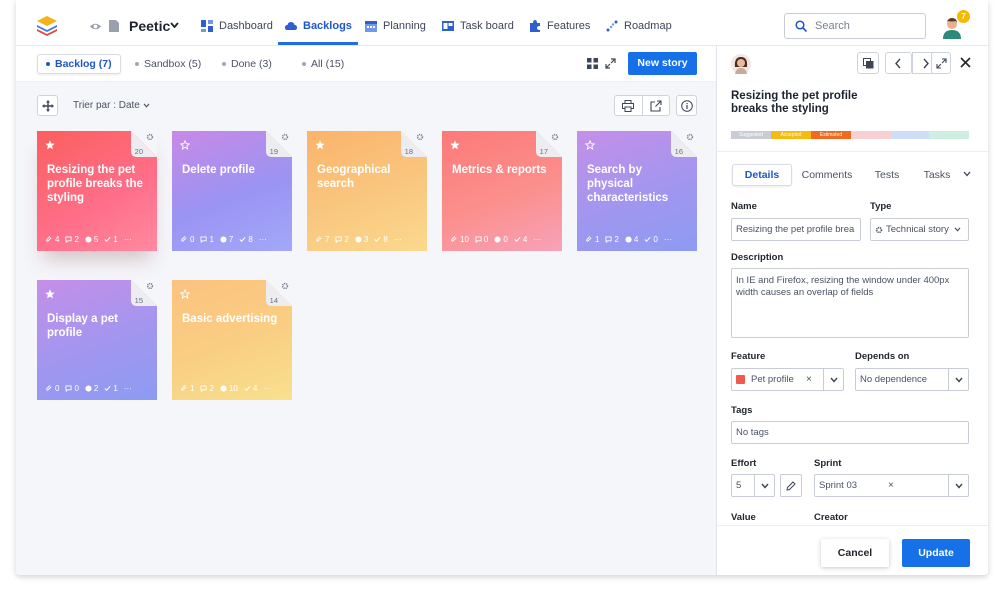 This screenshot has width=1000, height=591. I want to click on info-button, so click(686, 105).